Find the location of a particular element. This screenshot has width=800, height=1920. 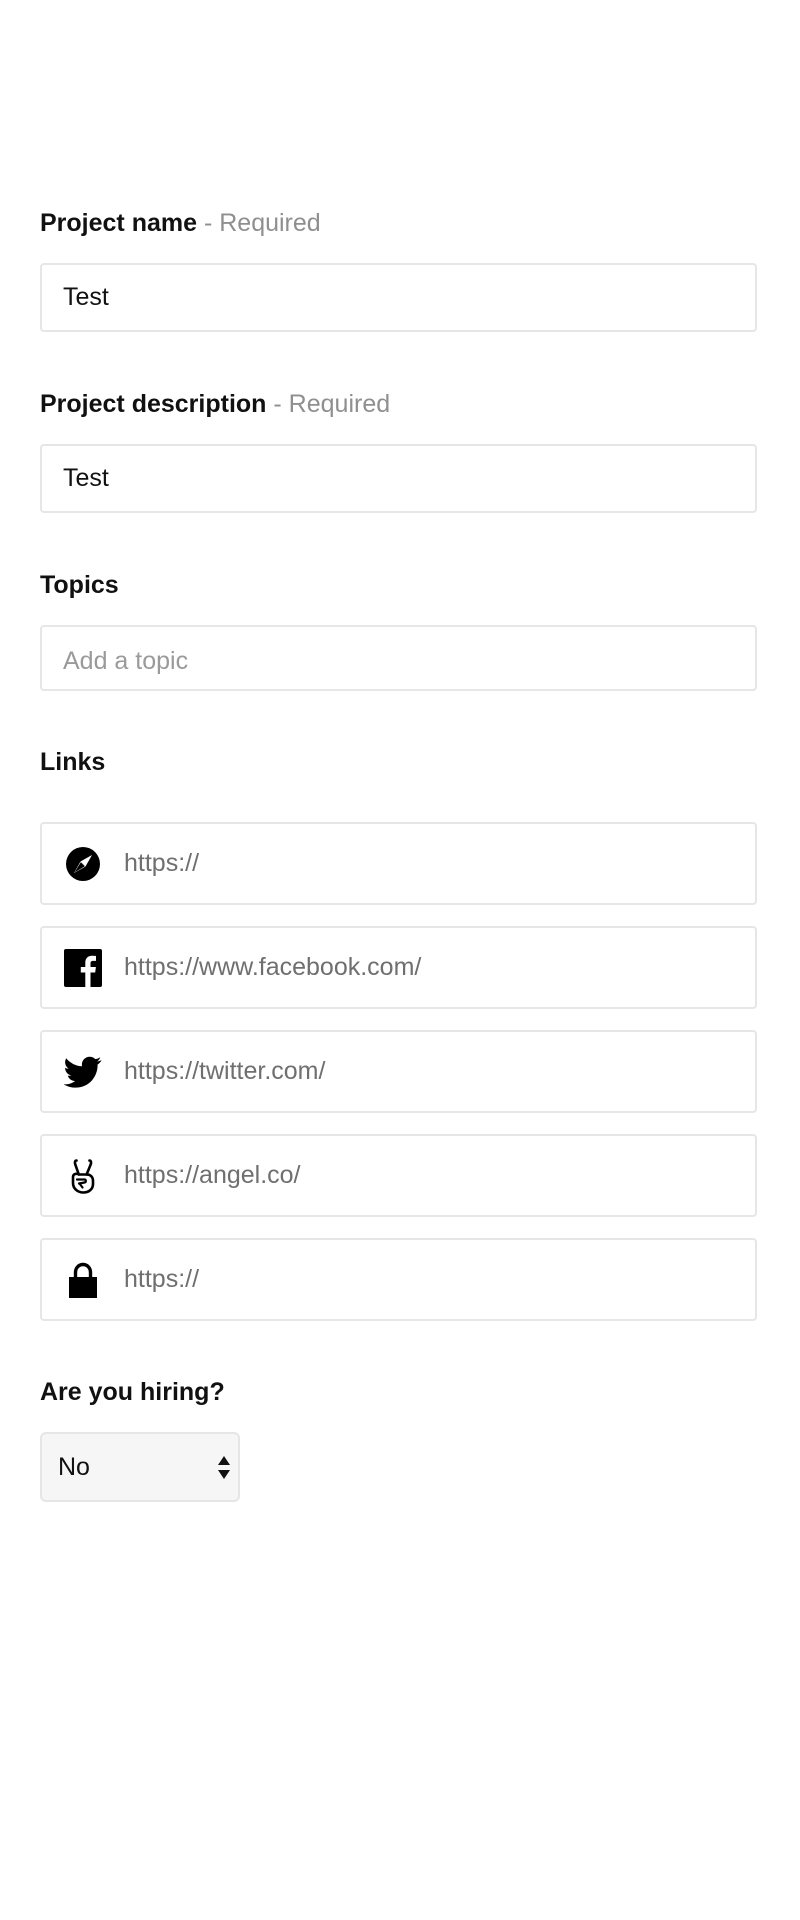

twitter-icon is located at coordinates (83, 1072).